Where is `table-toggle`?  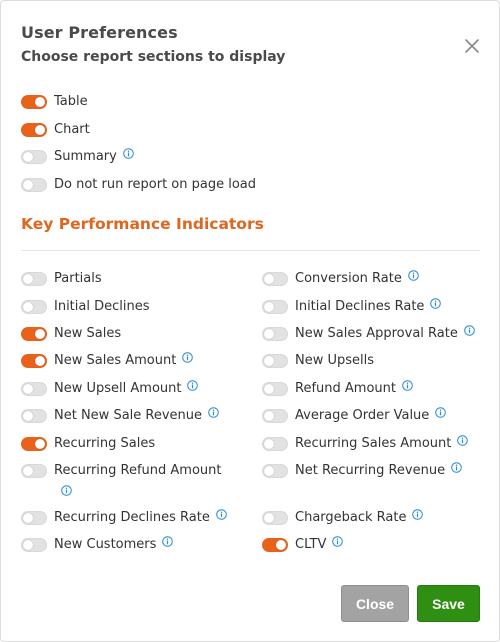
table-toggle is located at coordinates (34, 102).